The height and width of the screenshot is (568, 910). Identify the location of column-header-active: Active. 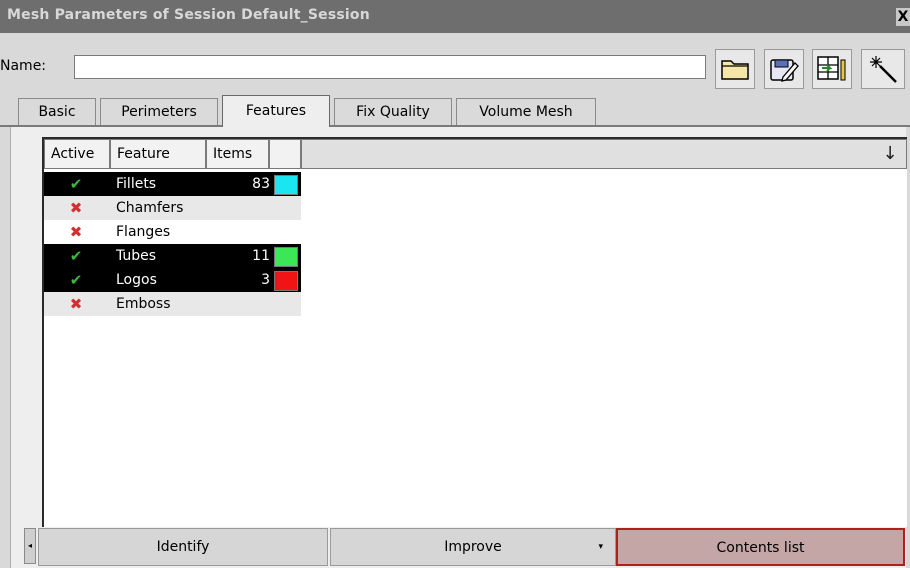
(77, 154).